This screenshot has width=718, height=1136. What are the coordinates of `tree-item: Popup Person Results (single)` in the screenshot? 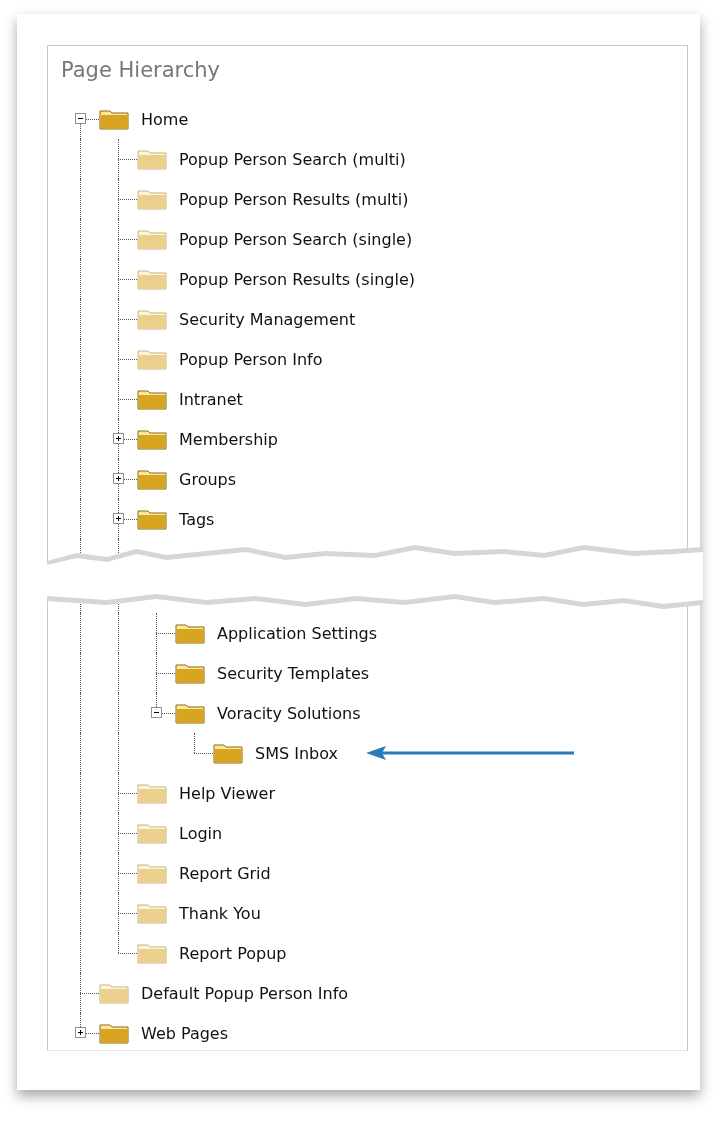 It's located at (297, 279).